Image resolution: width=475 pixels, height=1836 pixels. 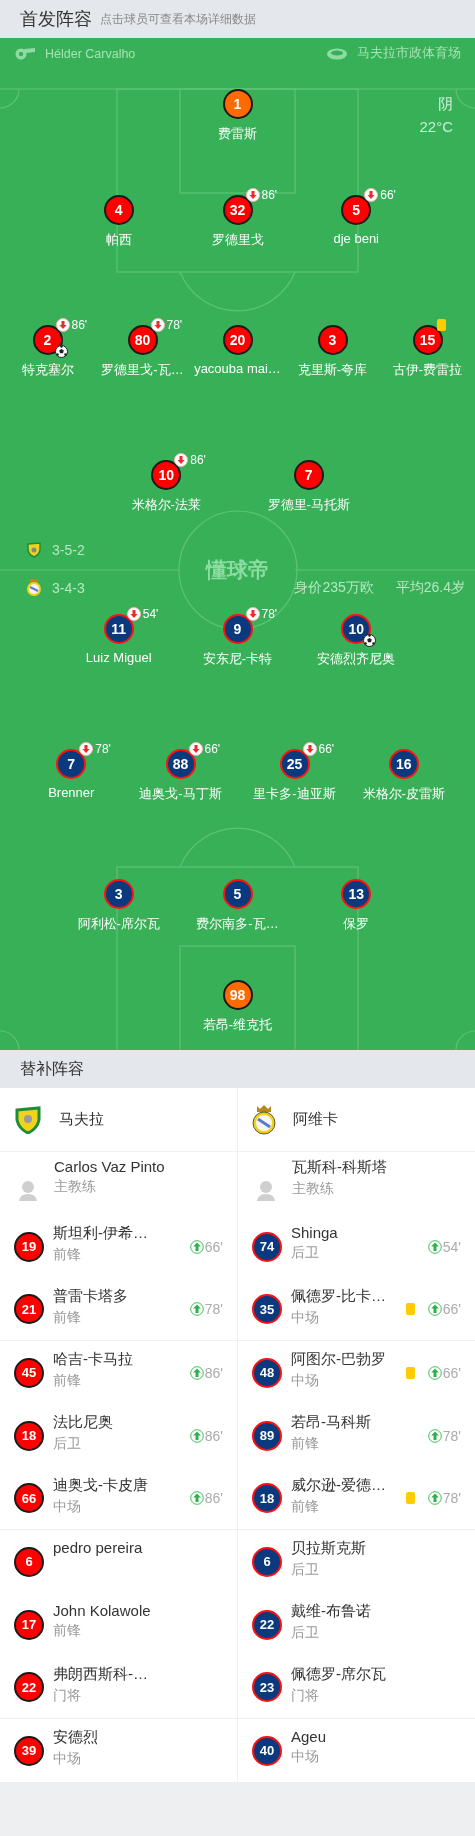 I want to click on player-name: 阿利松-席尔瓦, so click(x=118, y=924).